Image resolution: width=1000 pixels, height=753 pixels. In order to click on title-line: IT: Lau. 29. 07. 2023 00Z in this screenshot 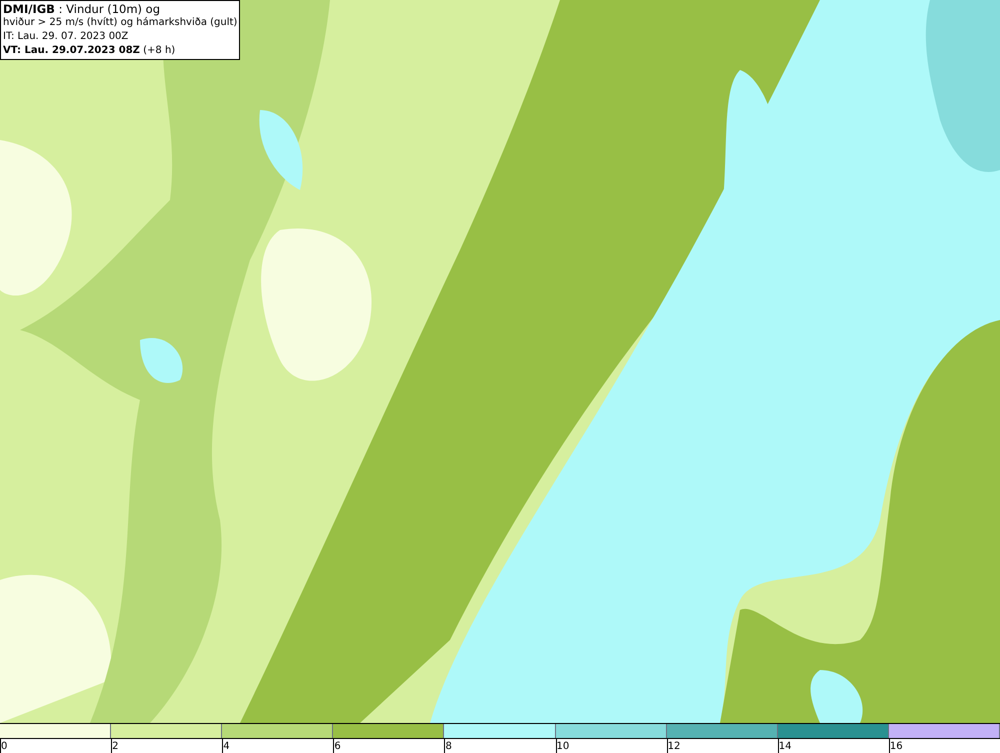, I will do `click(66, 37)`.